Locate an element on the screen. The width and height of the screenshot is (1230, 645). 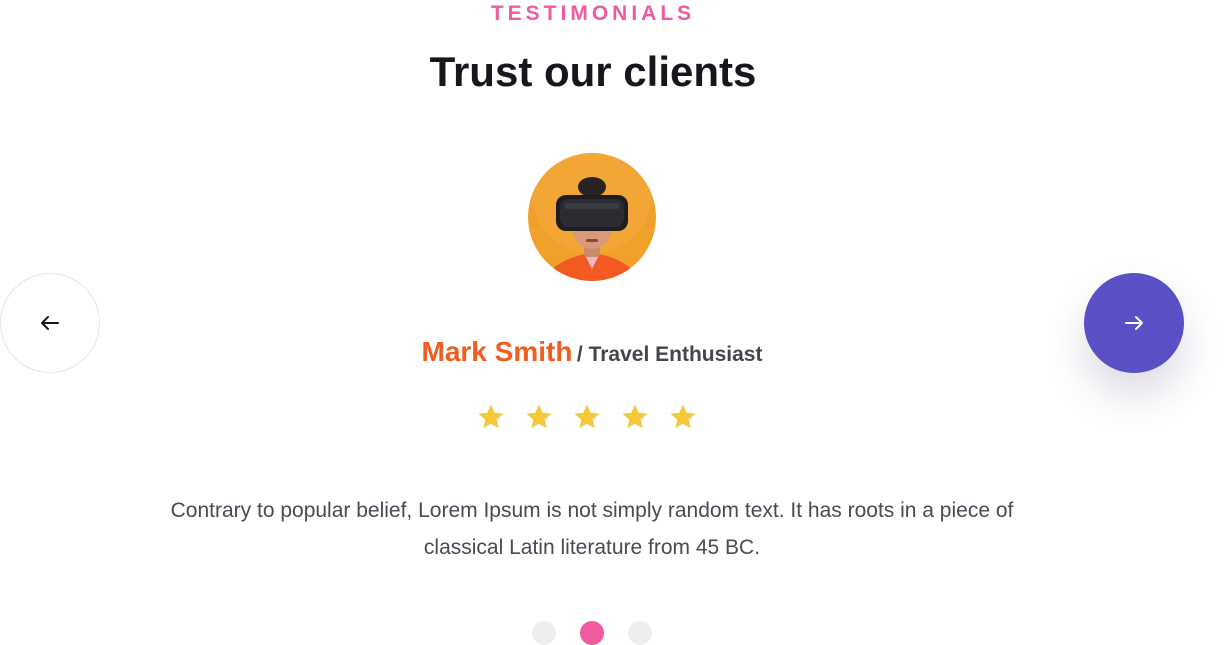
section-title: Trust our clients is located at coordinates (593, 71).